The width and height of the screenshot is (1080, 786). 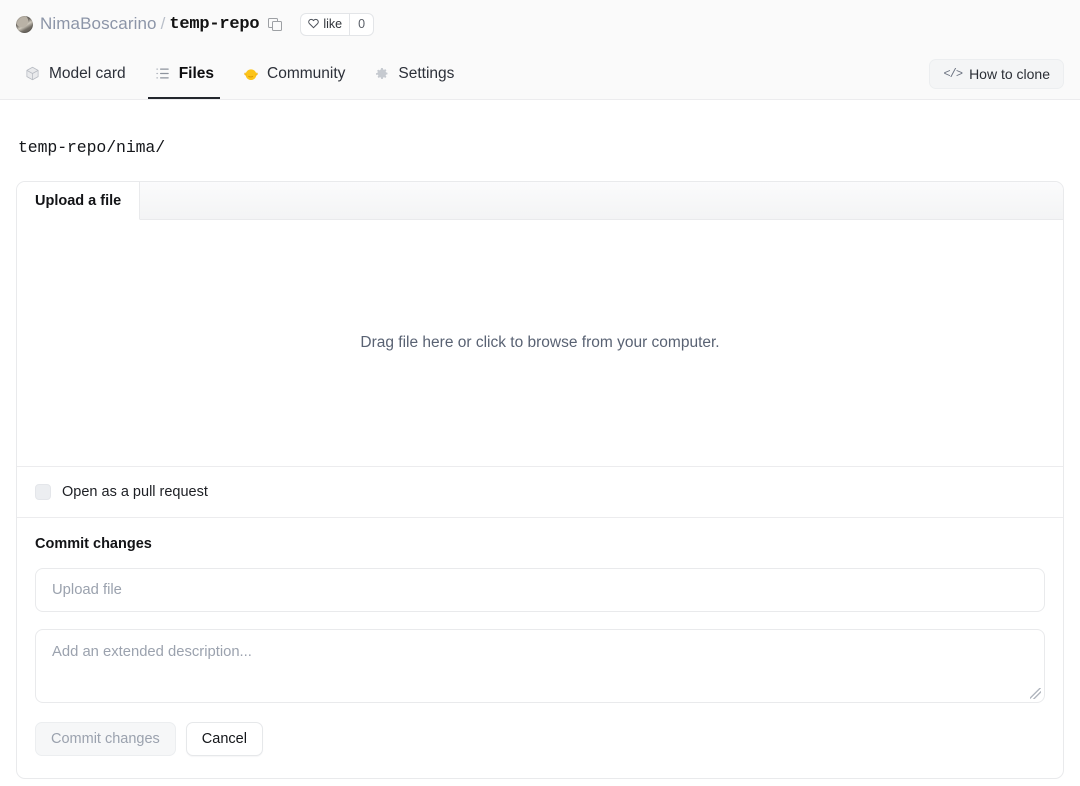 What do you see at coordinates (275, 24) in the screenshot?
I see `copy-icon` at bounding box center [275, 24].